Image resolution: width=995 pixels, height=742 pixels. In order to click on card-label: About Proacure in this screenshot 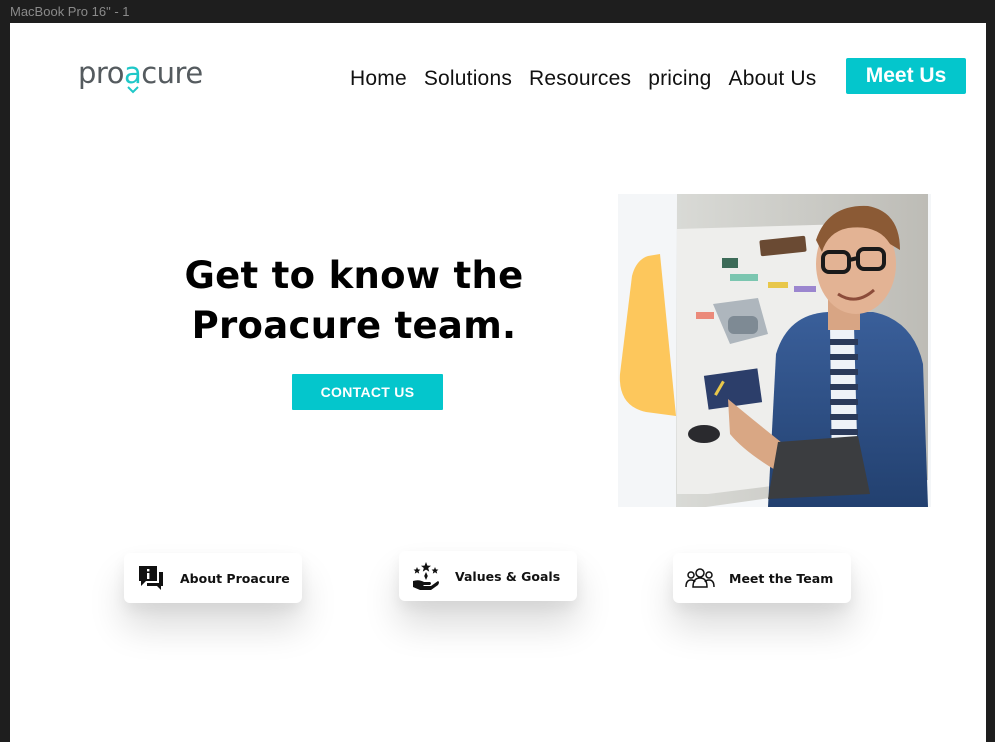, I will do `click(235, 578)`.